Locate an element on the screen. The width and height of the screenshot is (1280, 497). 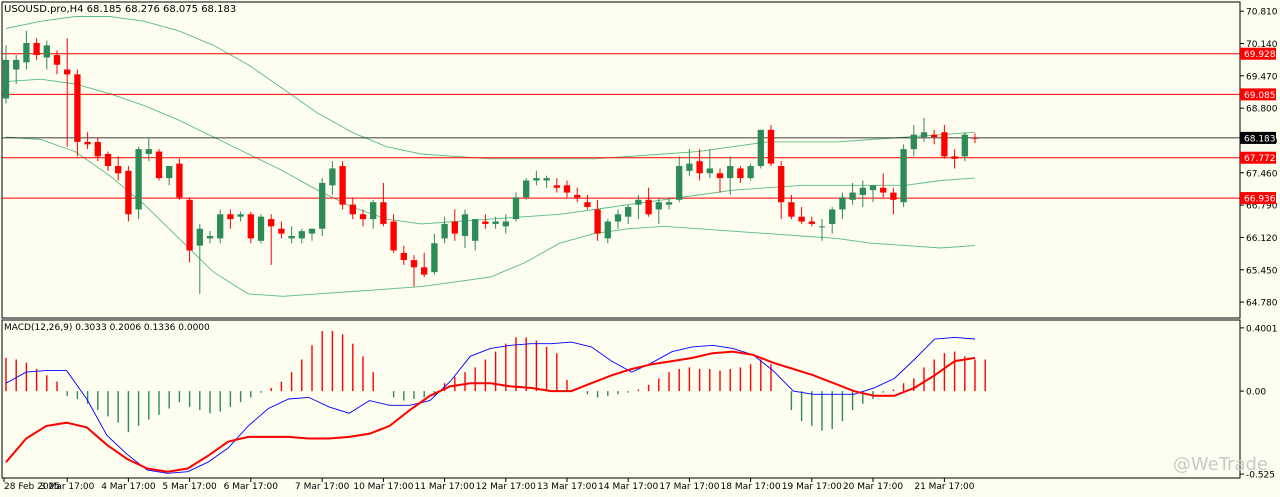
price-y-tick-label: 66.120 is located at coordinates (1262, 239).